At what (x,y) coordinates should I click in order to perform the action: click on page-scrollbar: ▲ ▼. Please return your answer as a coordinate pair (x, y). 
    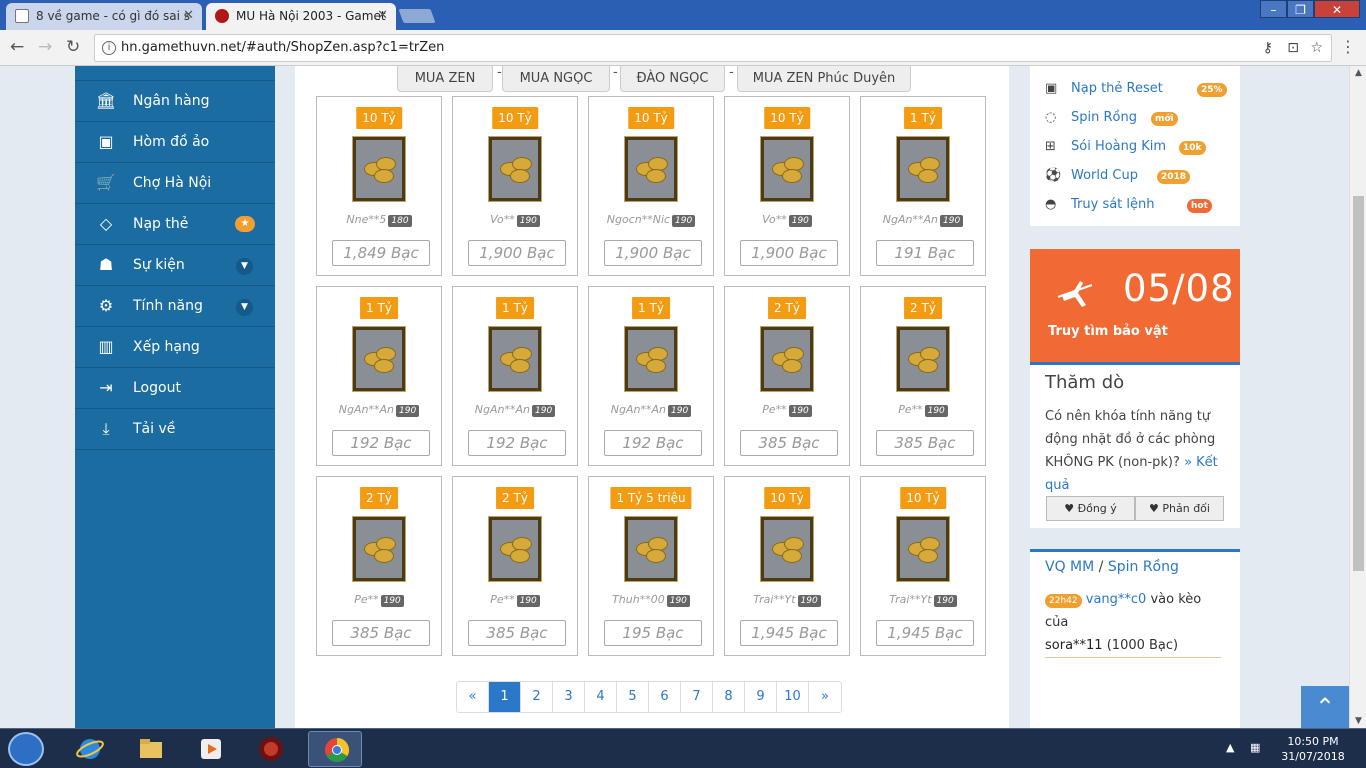
    Looking at the image, I should click on (1357, 397).